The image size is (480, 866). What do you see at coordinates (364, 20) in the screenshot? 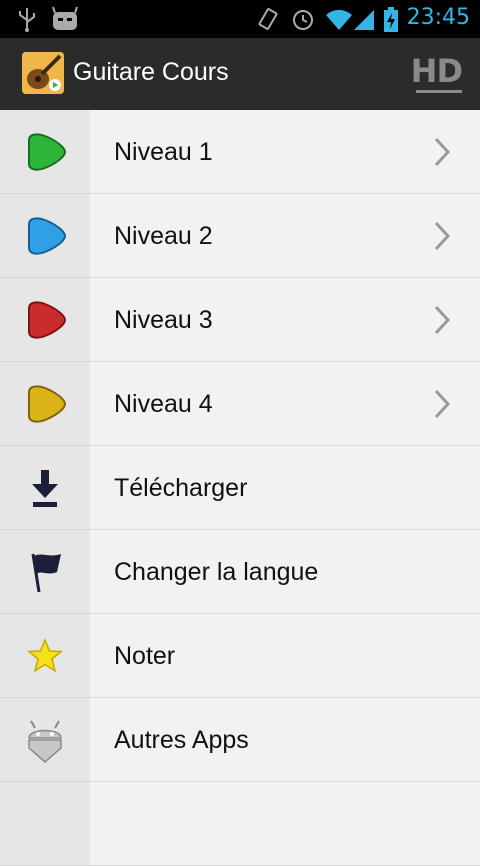
I see `signal-icon` at bounding box center [364, 20].